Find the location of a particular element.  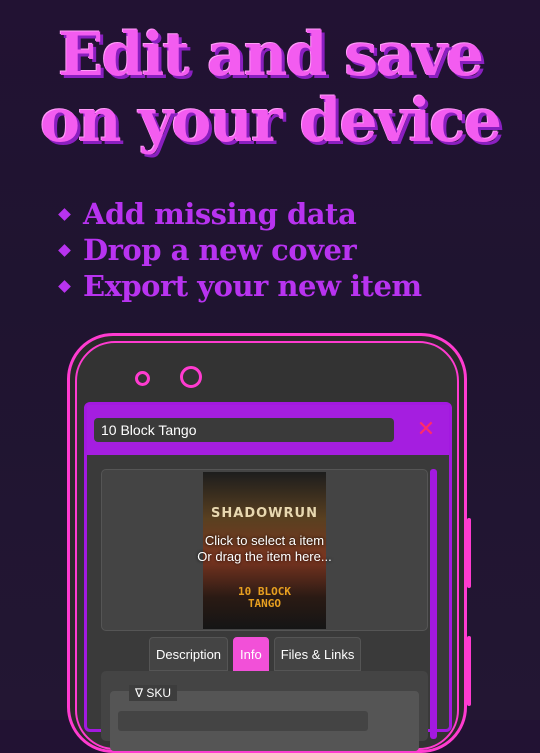

feature-label: Drop a new cover is located at coordinates (220, 250).